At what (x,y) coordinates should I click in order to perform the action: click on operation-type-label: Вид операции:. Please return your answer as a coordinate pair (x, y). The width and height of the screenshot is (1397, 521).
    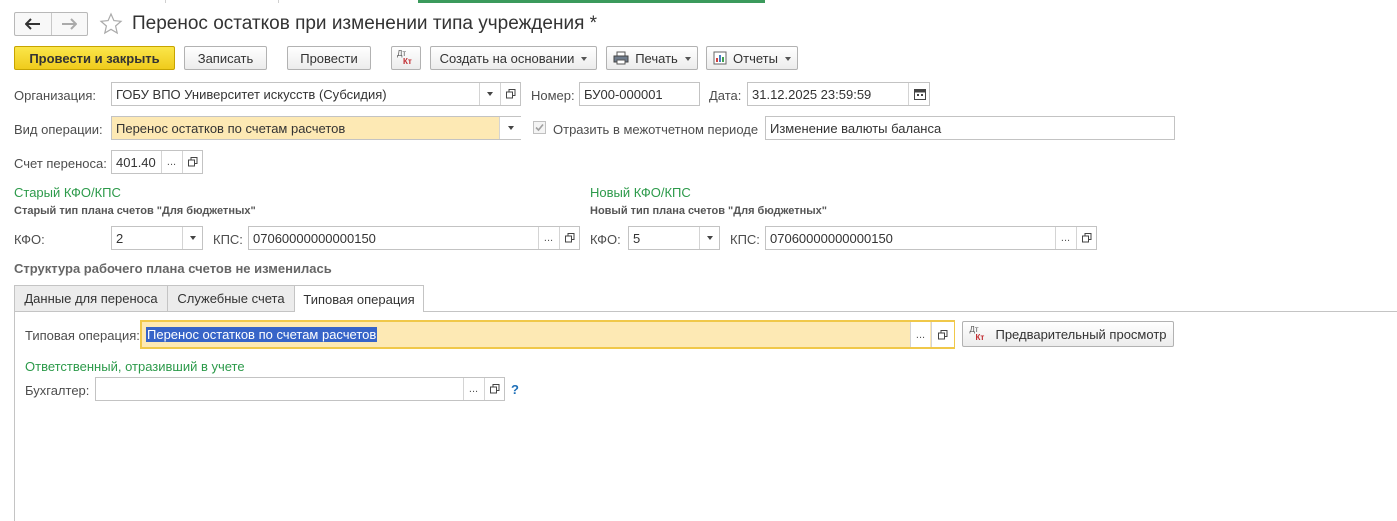
    Looking at the image, I should click on (58, 129).